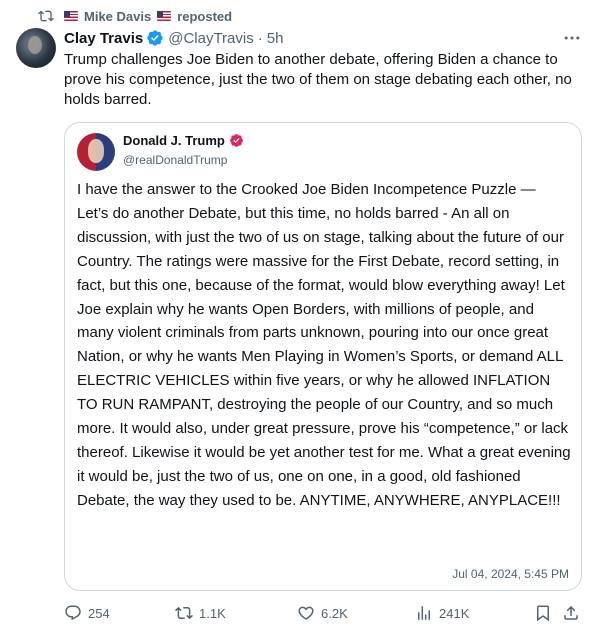 This screenshot has width=598, height=637. What do you see at coordinates (334, 613) in the screenshot?
I see `like-count: 6.2K` at bounding box center [334, 613].